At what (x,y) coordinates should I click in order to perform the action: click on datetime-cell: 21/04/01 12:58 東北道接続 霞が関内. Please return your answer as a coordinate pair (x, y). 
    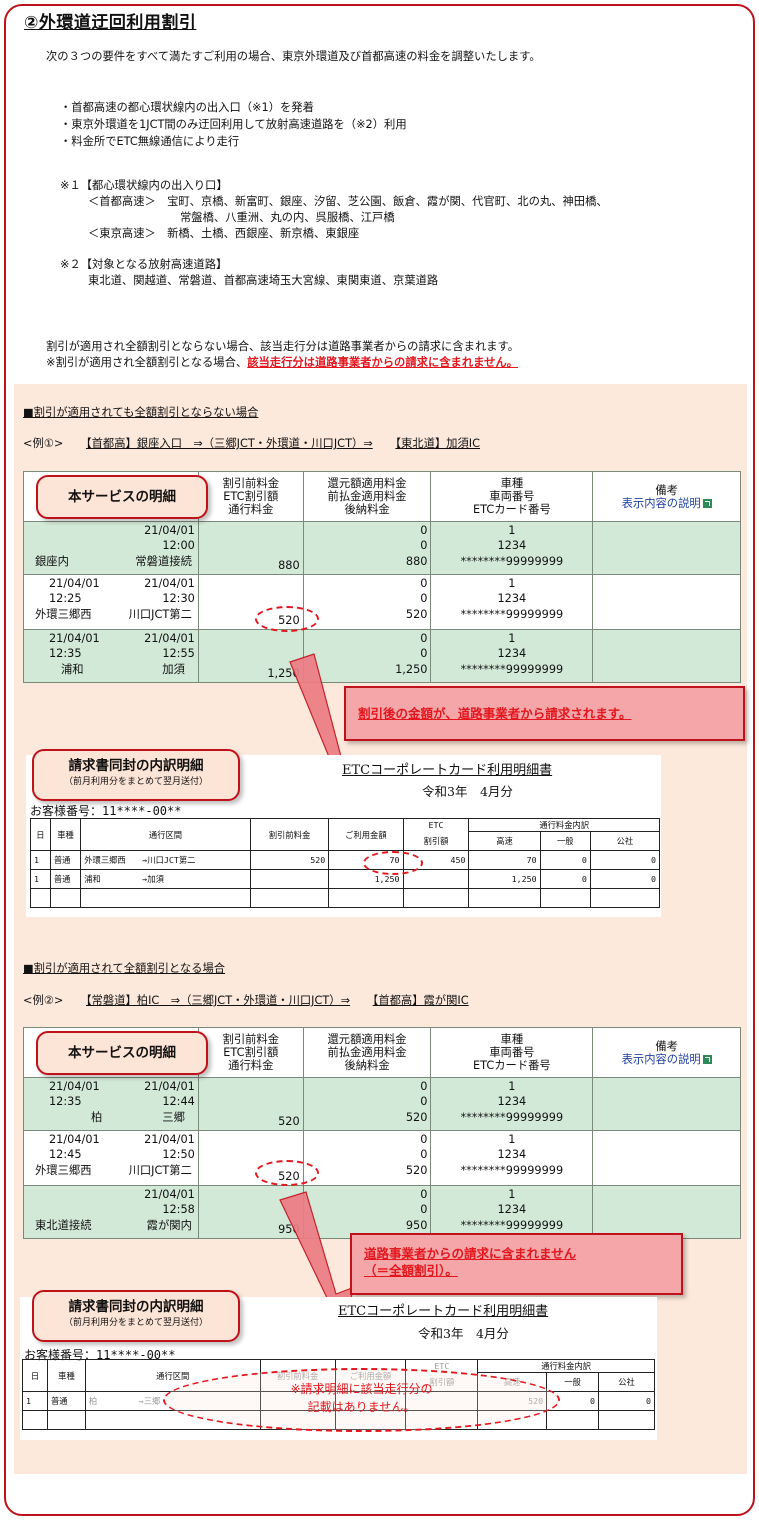
    Looking at the image, I should click on (111, 1212).